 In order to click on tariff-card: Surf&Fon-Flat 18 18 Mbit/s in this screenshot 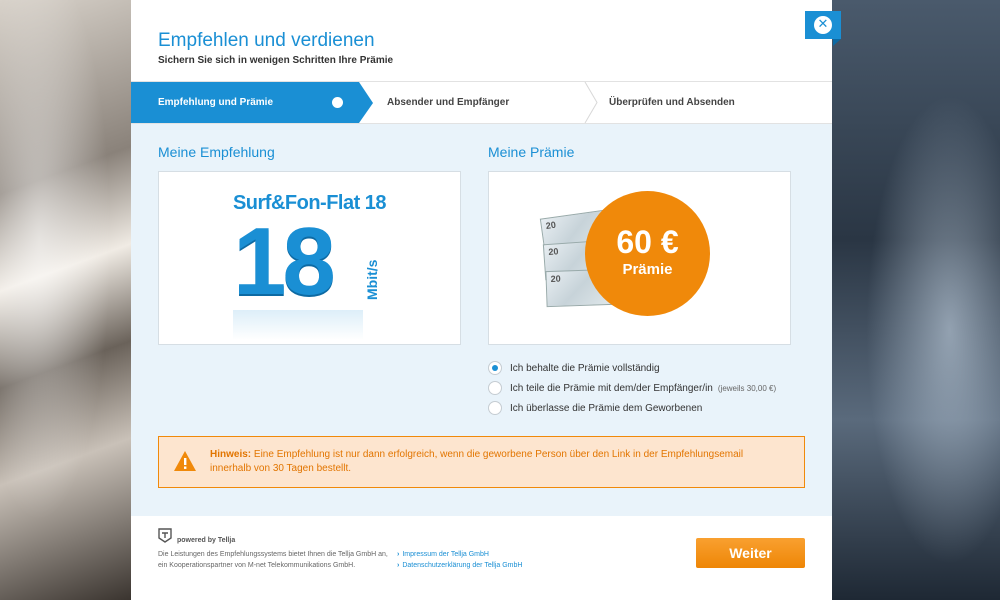, I will do `click(309, 258)`.